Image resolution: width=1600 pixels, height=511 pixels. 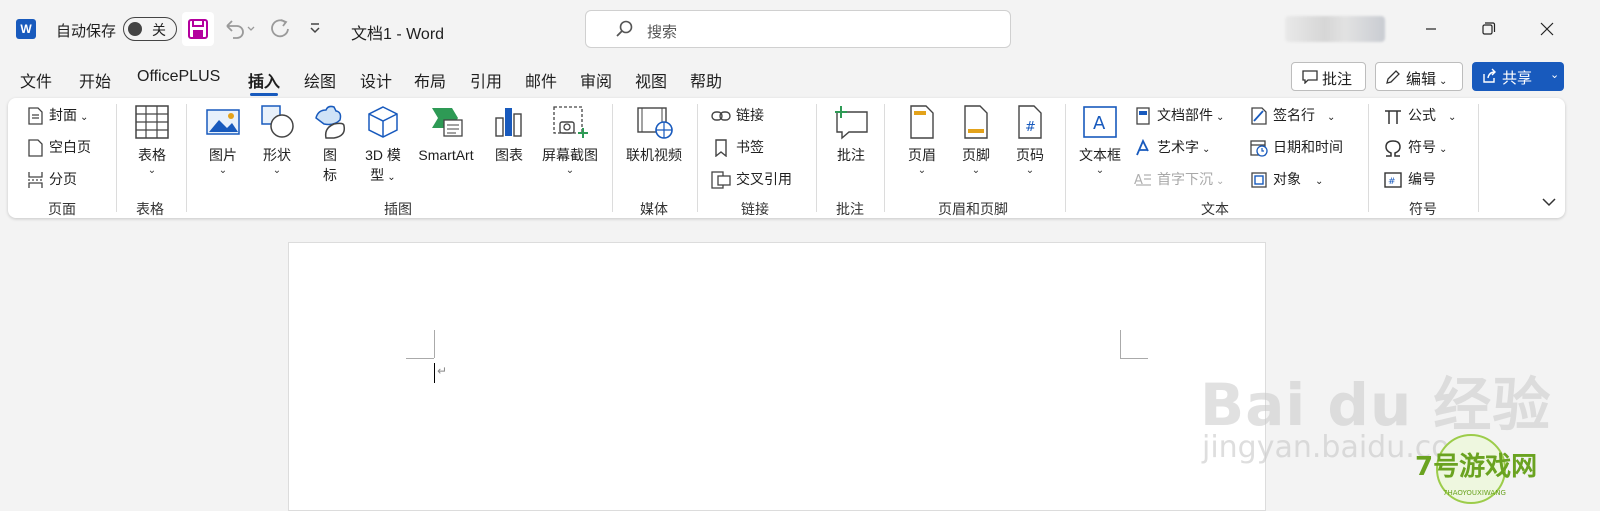 I want to click on restore-icon, so click(x=1489, y=28).